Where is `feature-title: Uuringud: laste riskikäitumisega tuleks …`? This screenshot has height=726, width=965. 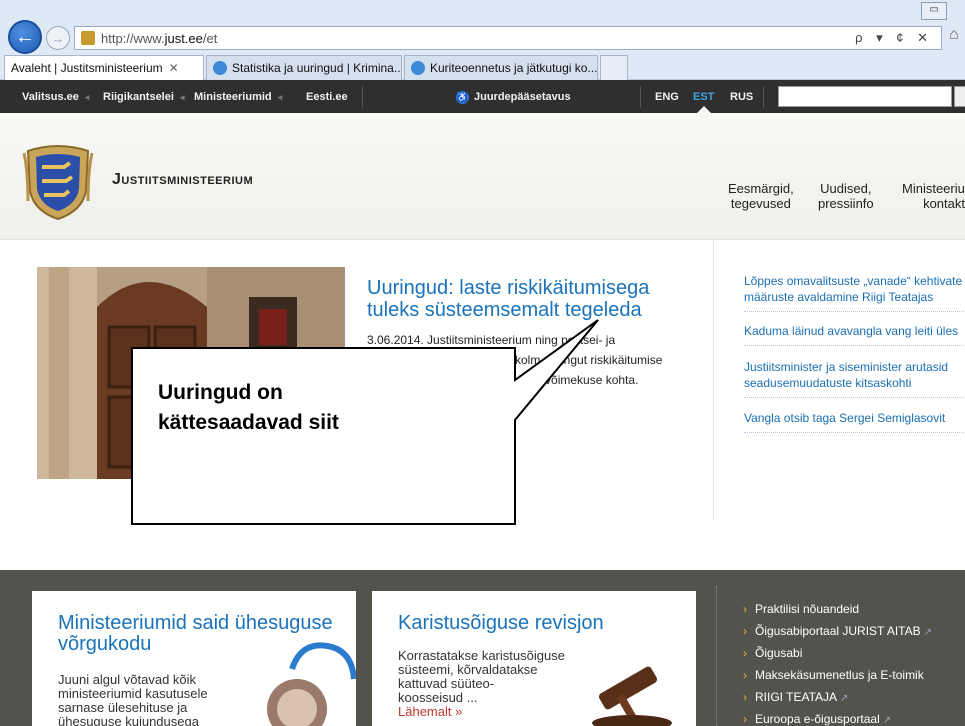 feature-title: Uuringud: laste riskikäitumisega tuleks … is located at coordinates (527, 299).